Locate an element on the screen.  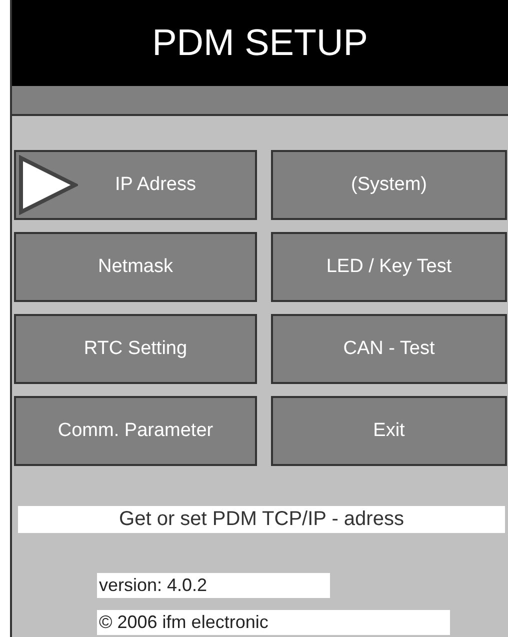
menu-button: Netmask is located at coordinates (135, 267).